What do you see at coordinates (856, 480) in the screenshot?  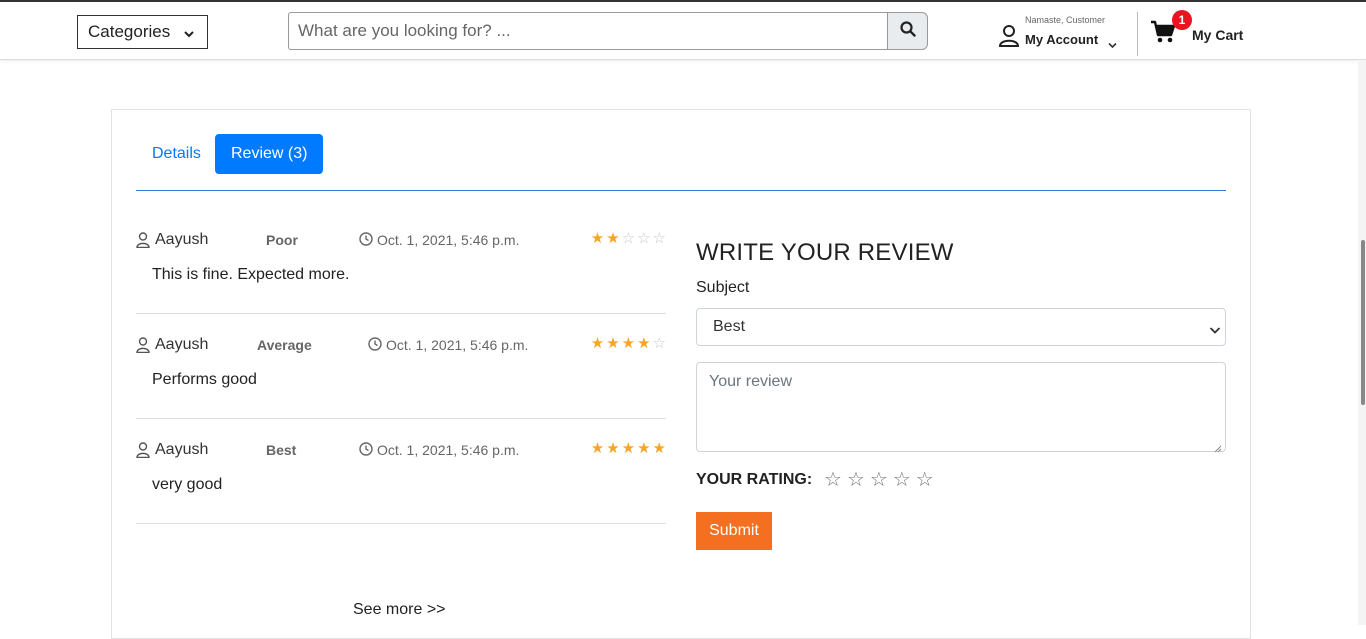 I see `star-2-icon: ☆` at bounding box center [856, 480].